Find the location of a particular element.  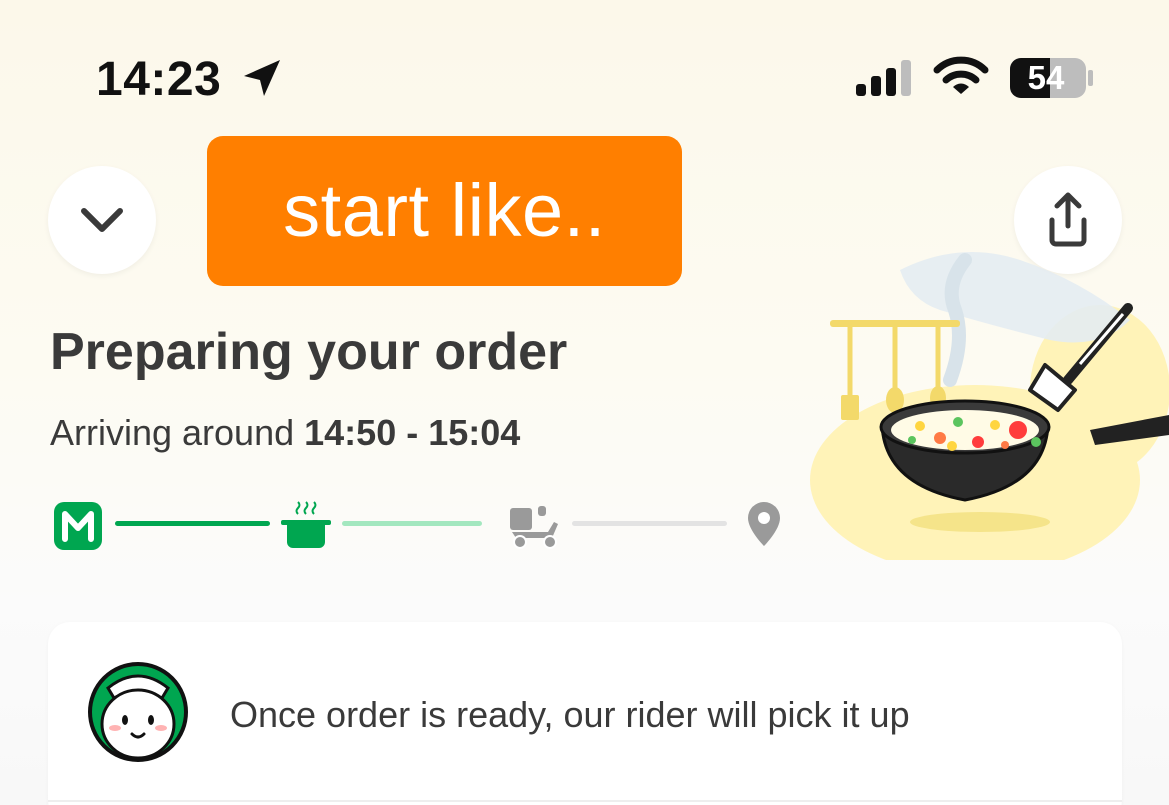

cooking-wok-illustration is located at coordinates (989, 406).